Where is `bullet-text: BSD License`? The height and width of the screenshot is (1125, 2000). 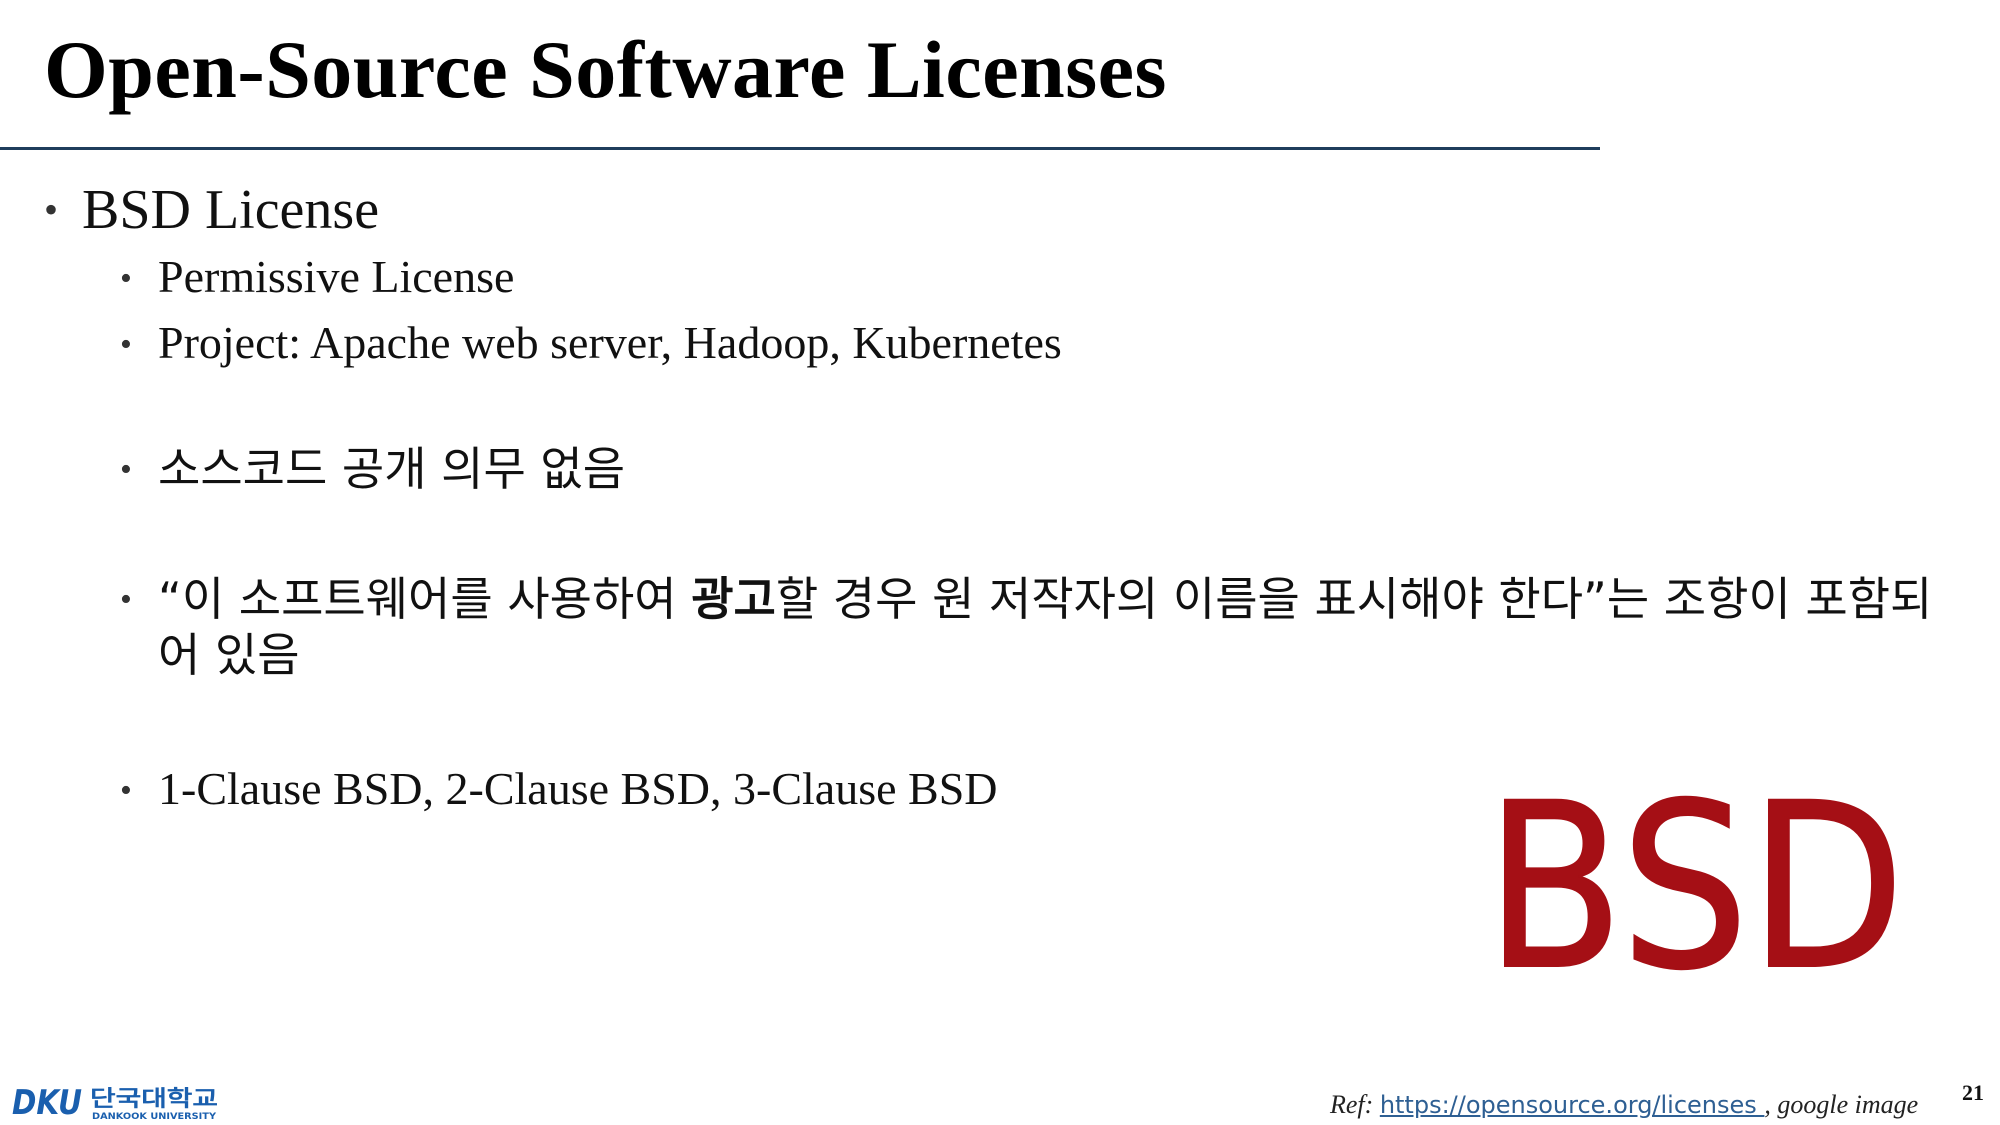
bullet-text: BSD License is located at coordinates (231, 210).